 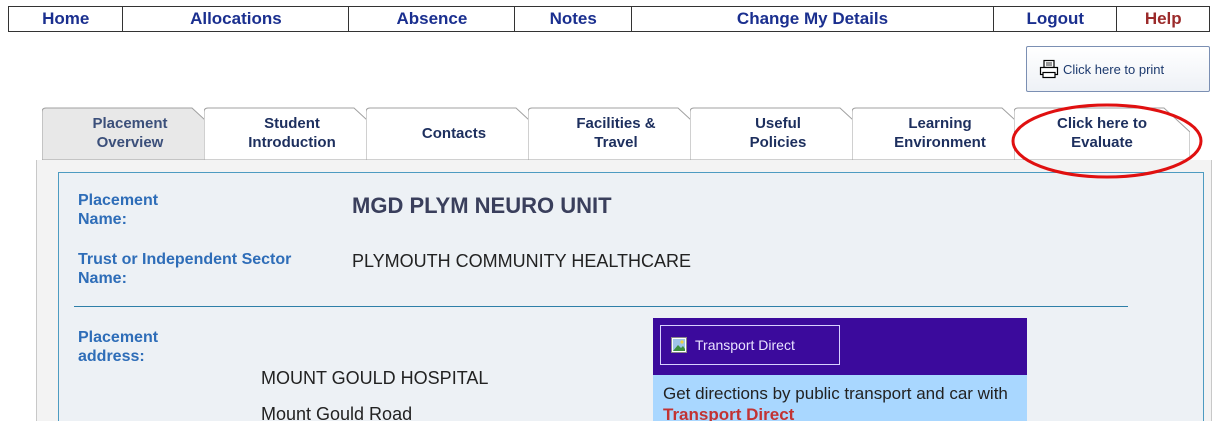 I want to click on tab-label: Facilities &, so click(x=616, y=123).